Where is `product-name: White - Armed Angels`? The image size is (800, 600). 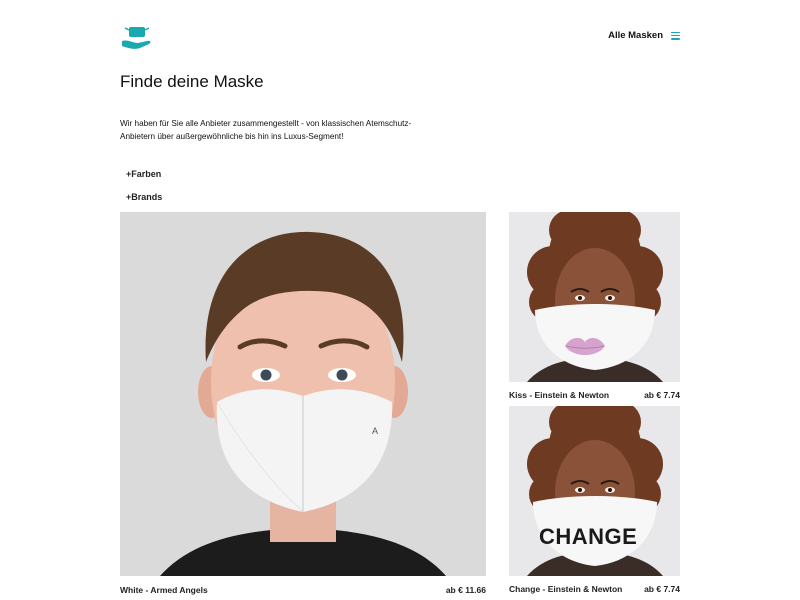
product-name: White - Armed Angels is located at coordinates (164, 590).